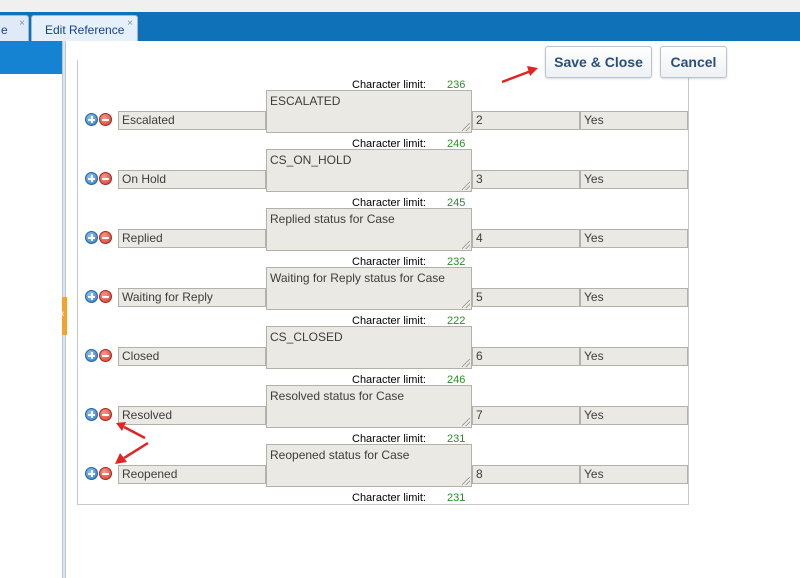 The width and height of the screenshot is (800, 578). Describe the element at coordinates (516, 76) in the screenshot. I see `arrow-to-save` at that location.